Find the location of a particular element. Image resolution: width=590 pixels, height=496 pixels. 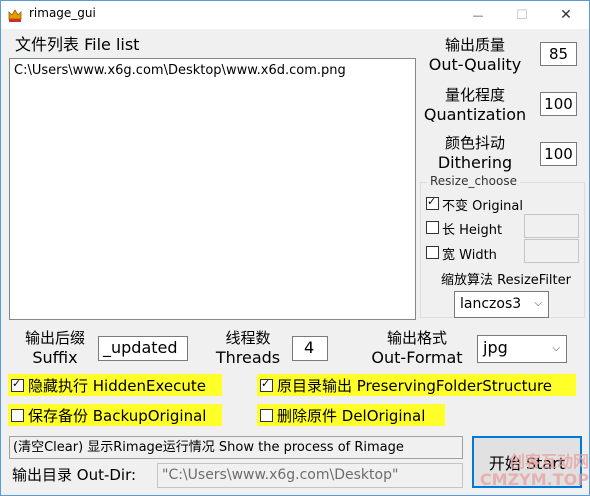

quantization-label-en: Quantization is located at coordinates (475, 114).